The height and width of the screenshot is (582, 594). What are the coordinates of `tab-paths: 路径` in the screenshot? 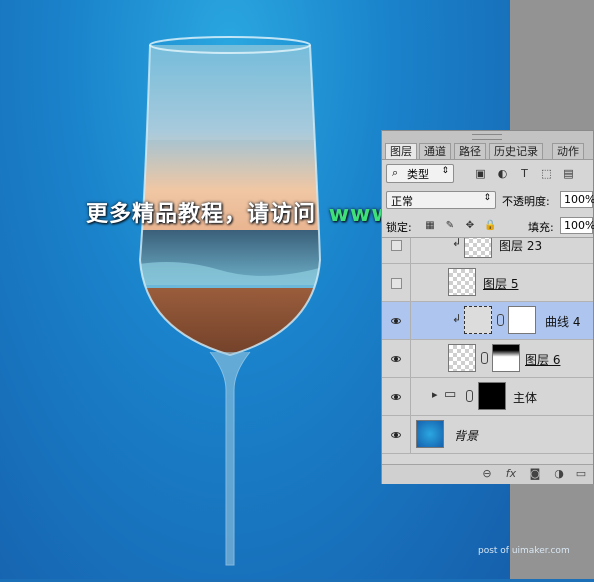 It's located at (470, 151).